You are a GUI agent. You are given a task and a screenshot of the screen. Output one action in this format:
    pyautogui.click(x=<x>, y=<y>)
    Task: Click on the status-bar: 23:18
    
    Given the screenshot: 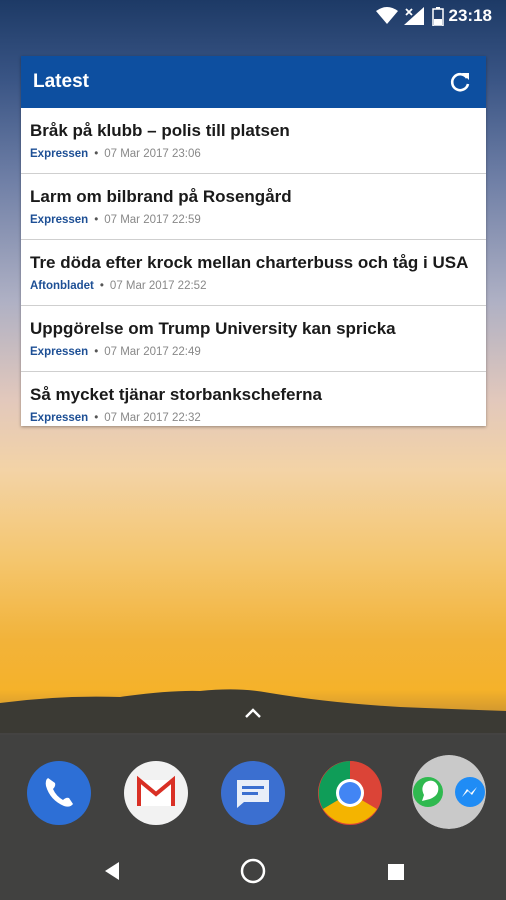 What is the action you would take?
    pyautogui.click(x=253, y=16)
    